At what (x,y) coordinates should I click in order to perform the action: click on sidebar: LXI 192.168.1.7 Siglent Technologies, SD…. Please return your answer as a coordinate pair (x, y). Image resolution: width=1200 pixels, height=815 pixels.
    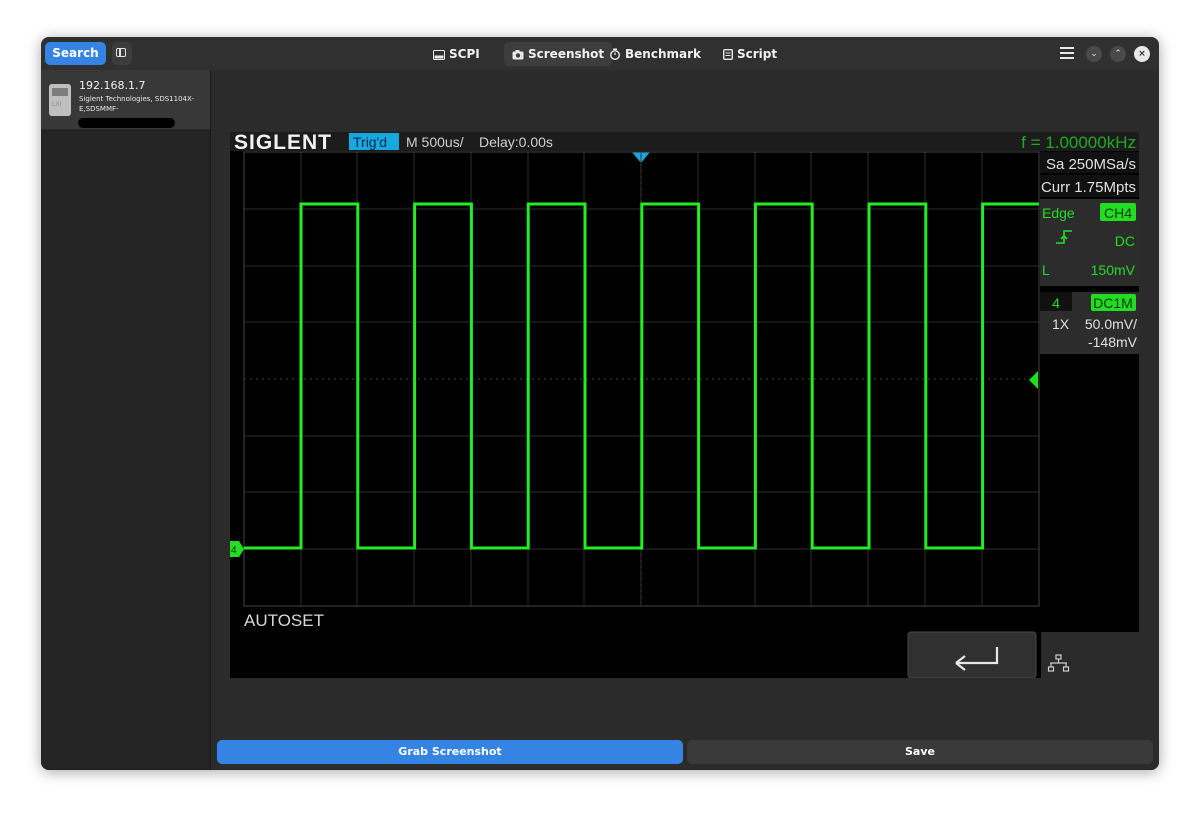
    Looking at the image, I should click on (126, 420).